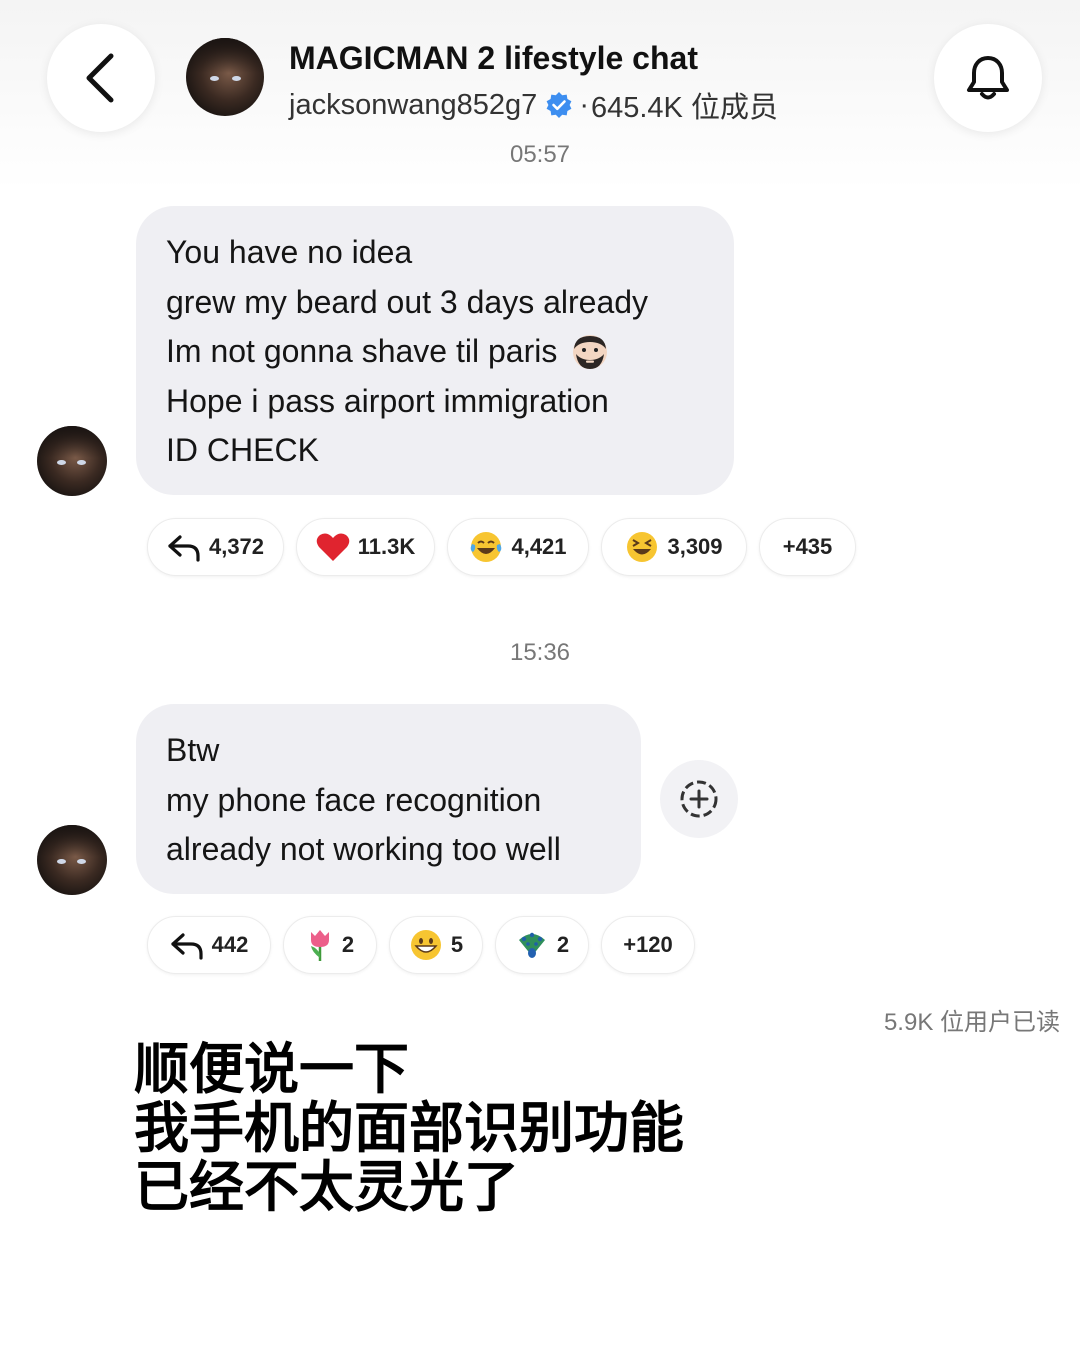 This screenshot has height=1345, width=1080. Describe the element at coordinates (272, 1069) in the screenshot. I see `caption-line: 顺便说一下` at that location.